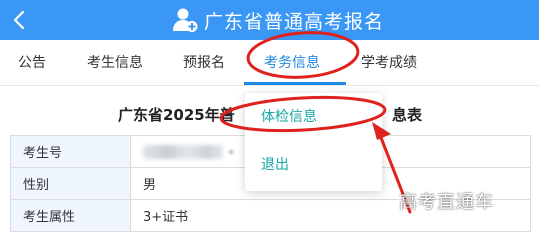 This screenshot has width=539, height=240. I want to click on exam-affairs-dropdown: 体检信息 退出, so click(313, 142).